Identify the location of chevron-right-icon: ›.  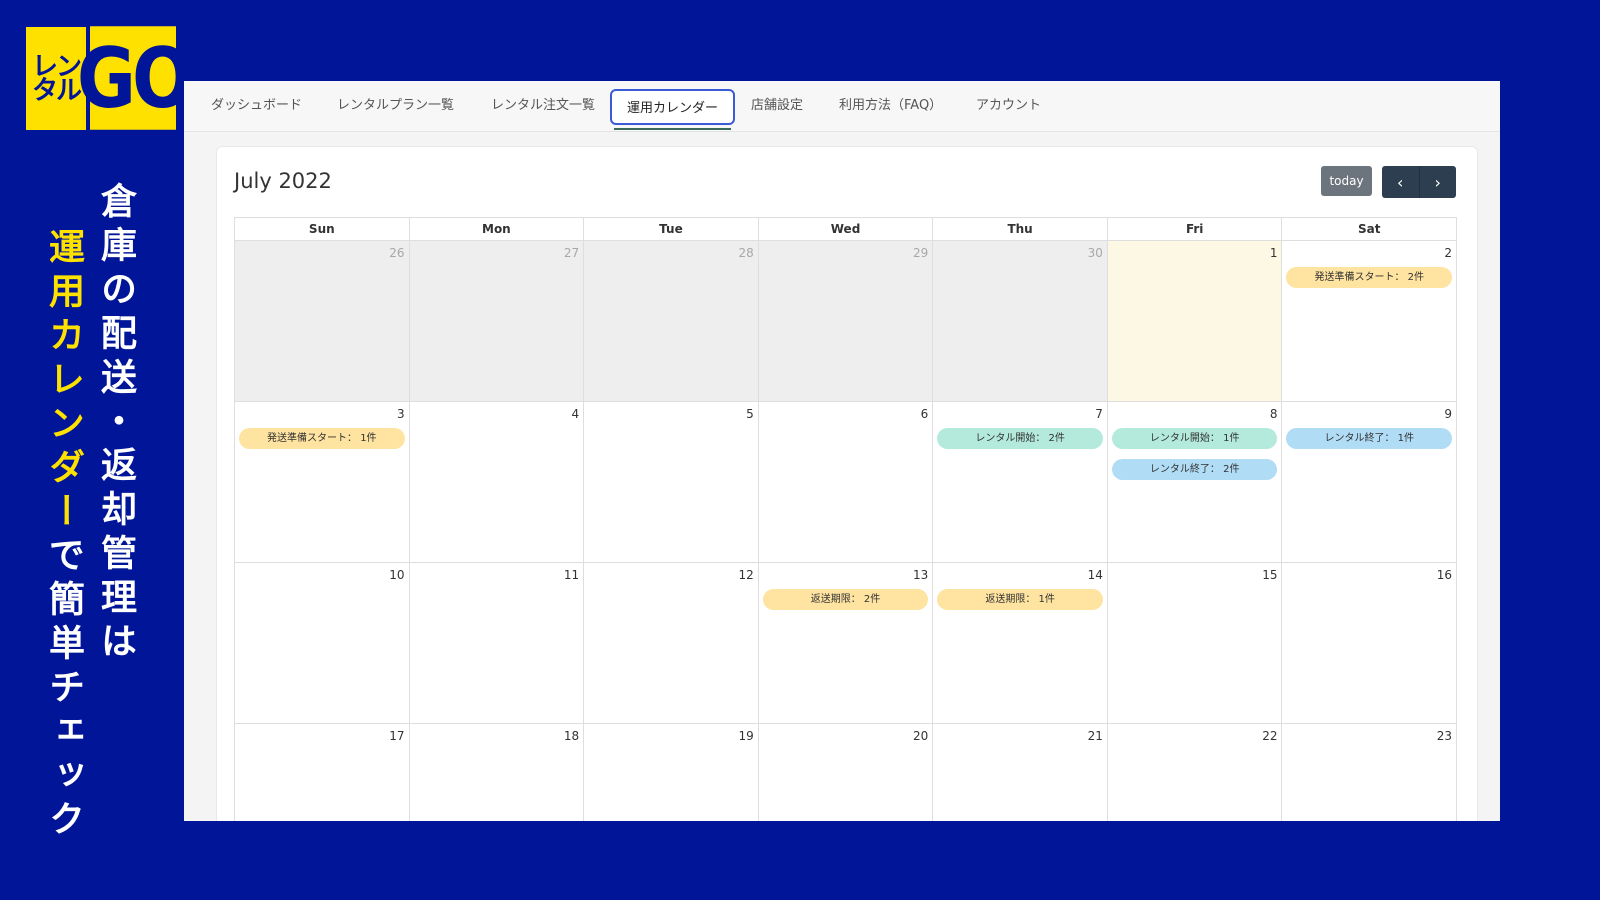
(1437, 182).